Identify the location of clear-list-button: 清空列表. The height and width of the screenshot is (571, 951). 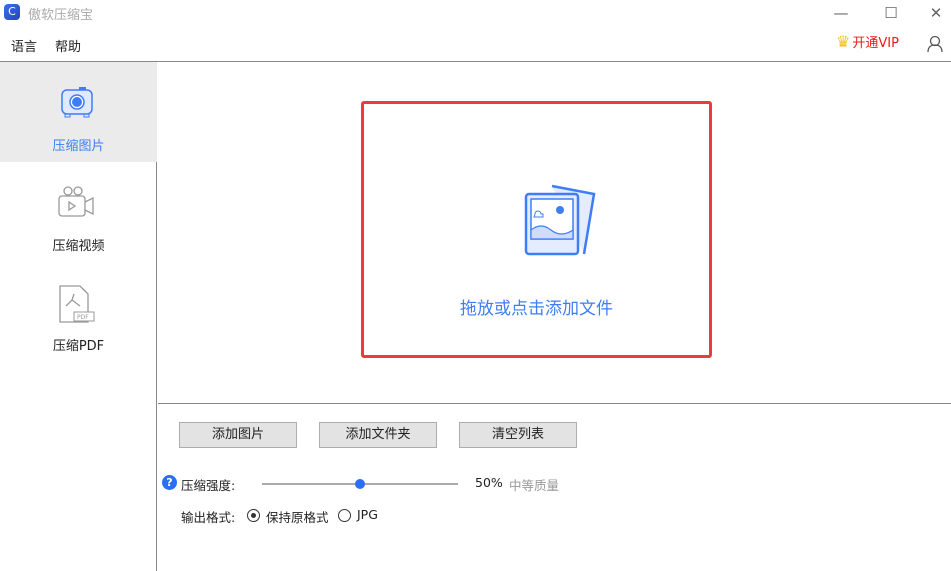
(518, 435).